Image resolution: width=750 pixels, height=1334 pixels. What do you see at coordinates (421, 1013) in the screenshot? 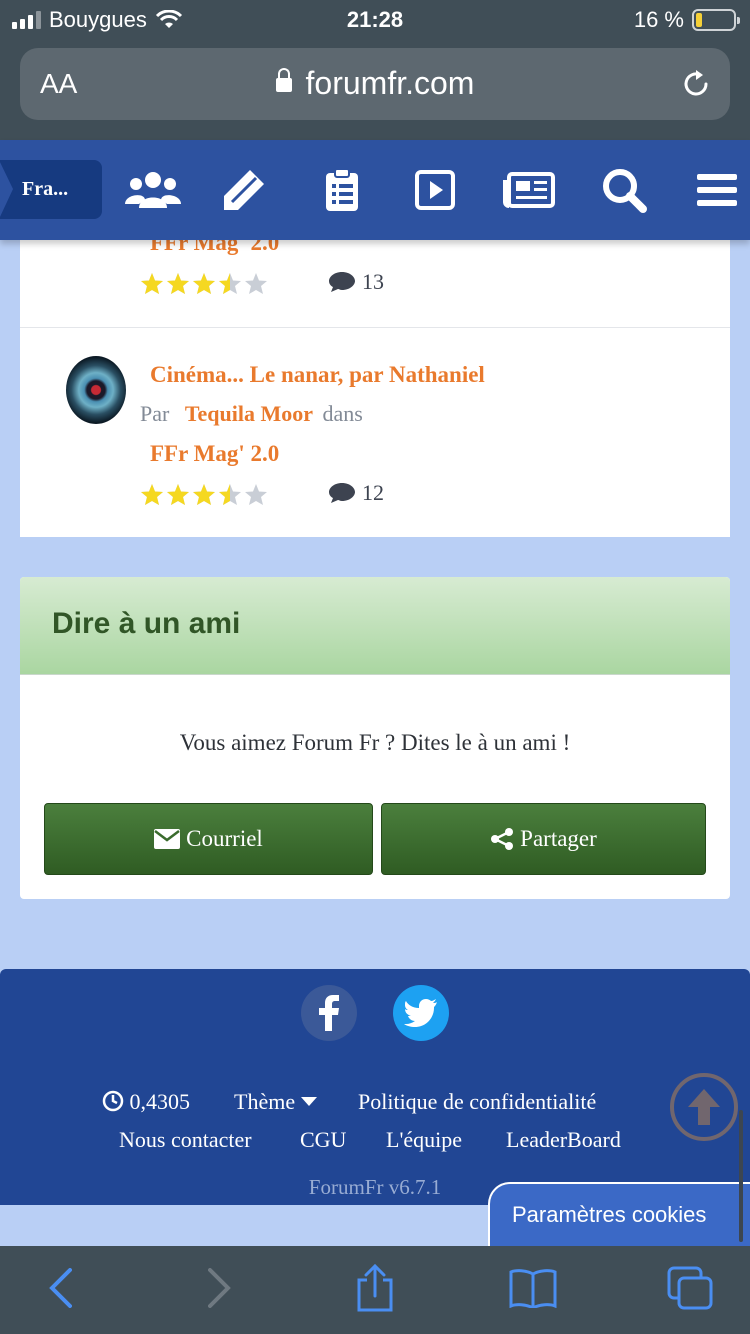
I see `twitter-icon` at bounding box center [421, 1013].